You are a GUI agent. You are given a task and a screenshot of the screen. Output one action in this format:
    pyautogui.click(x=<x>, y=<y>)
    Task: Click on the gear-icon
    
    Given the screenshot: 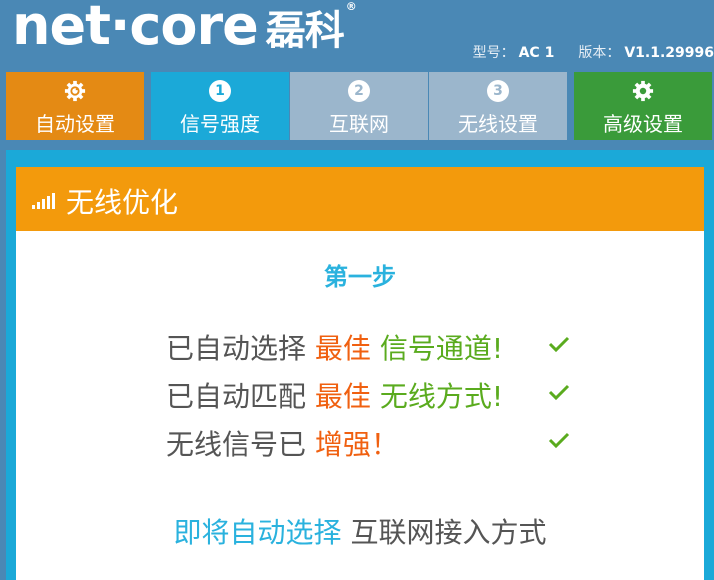 What is the action you would take?
    pyautogui.click(x=643, y=91)
    